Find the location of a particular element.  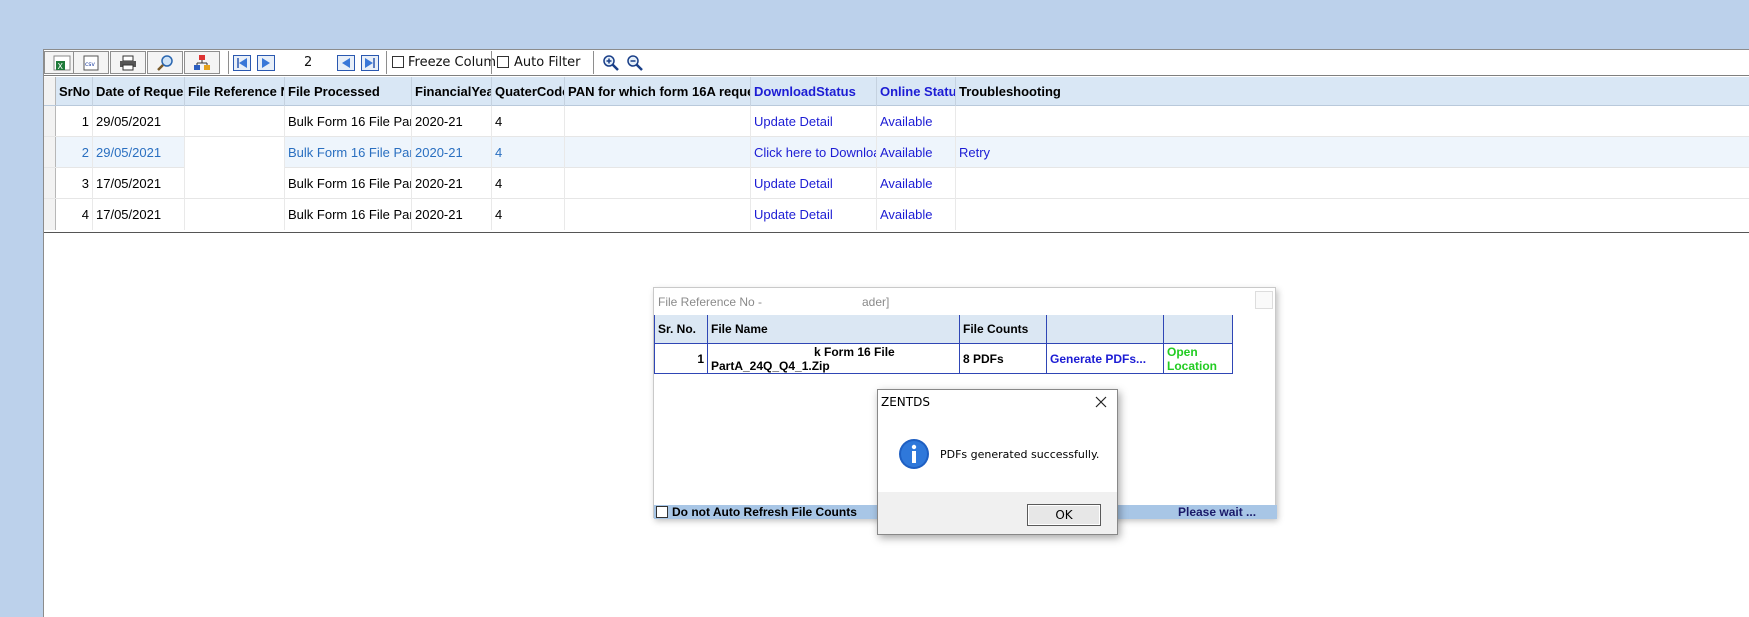

zoom-in-button is located at coordinates (611, 62).